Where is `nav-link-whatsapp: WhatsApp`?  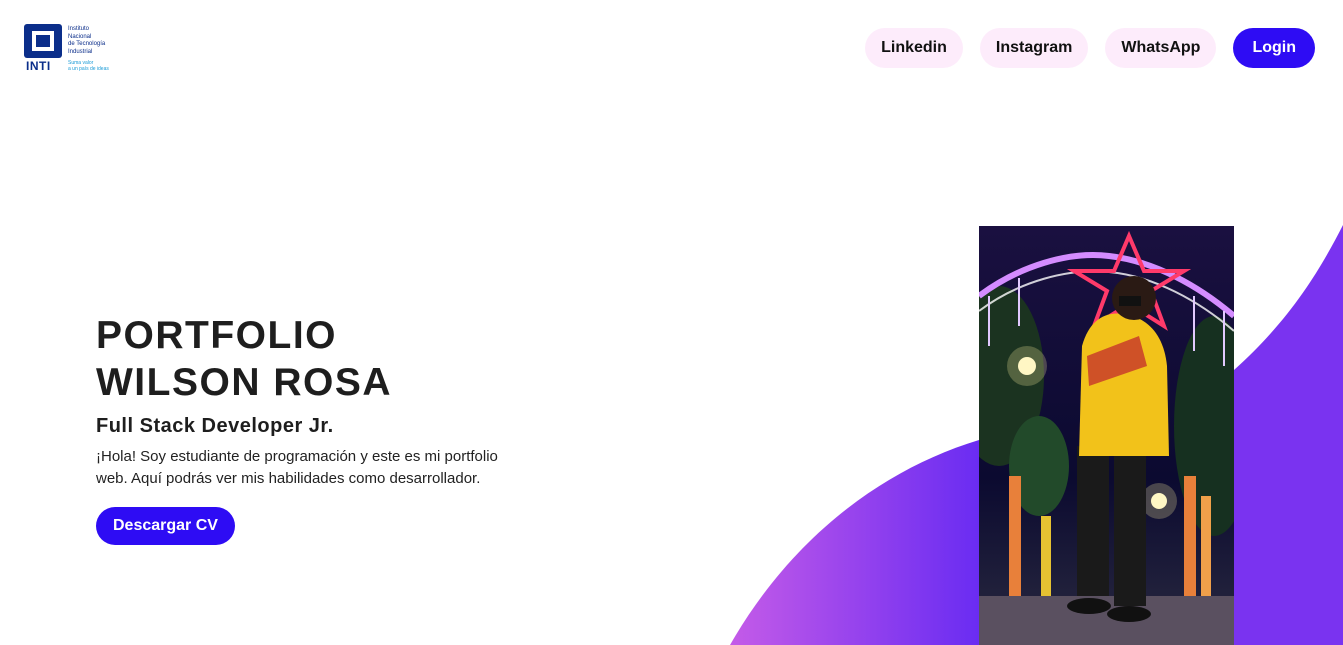 nav-link-whatsapp: WhatsApp is located at coordinates (1161, 48).